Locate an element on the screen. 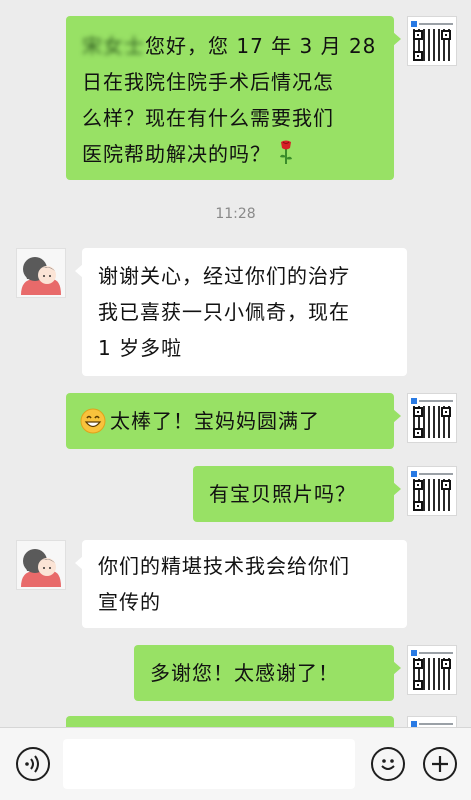 This screenshot has width=471, height=800. plus-icon is located at coordinates (440, 764).